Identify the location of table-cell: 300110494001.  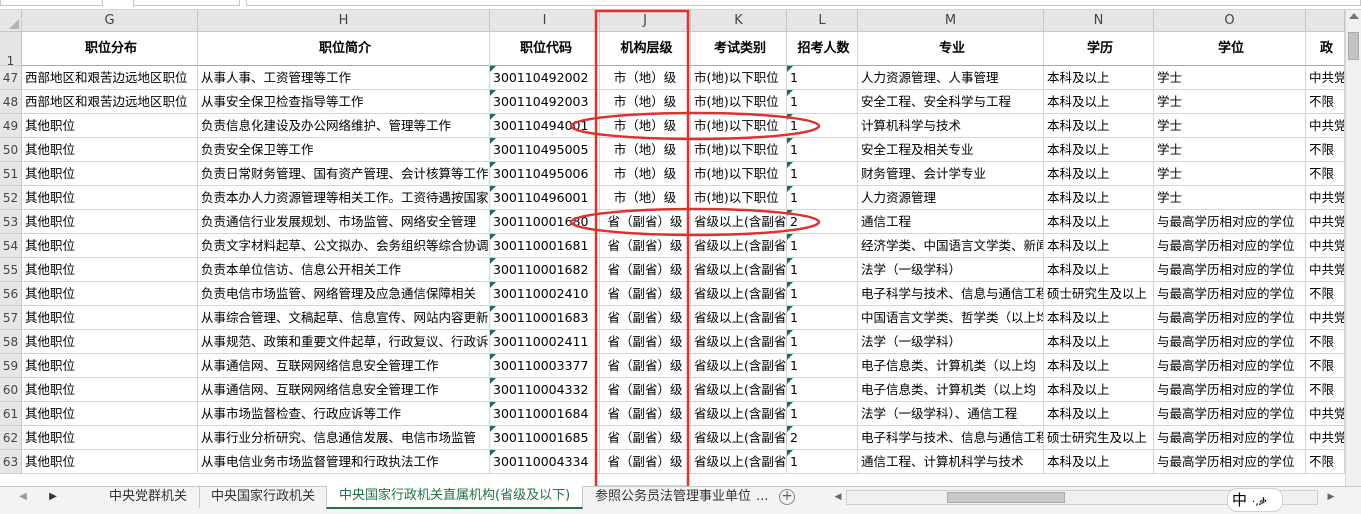
(545, 126).